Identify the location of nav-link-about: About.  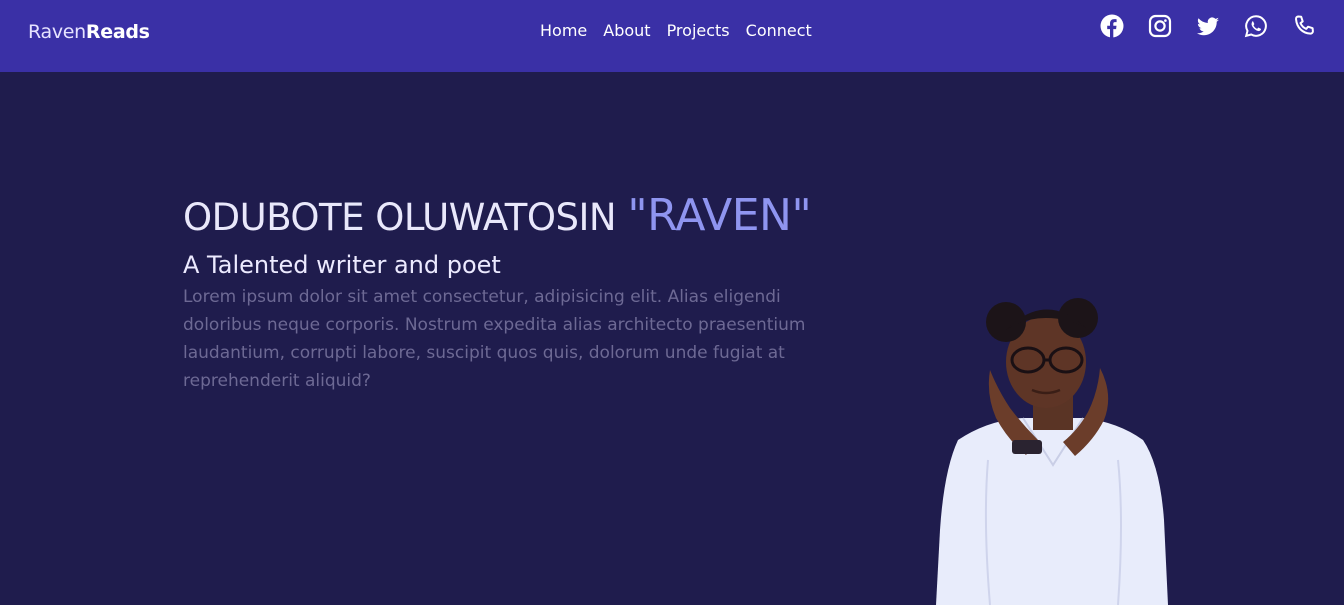
(626, 30).